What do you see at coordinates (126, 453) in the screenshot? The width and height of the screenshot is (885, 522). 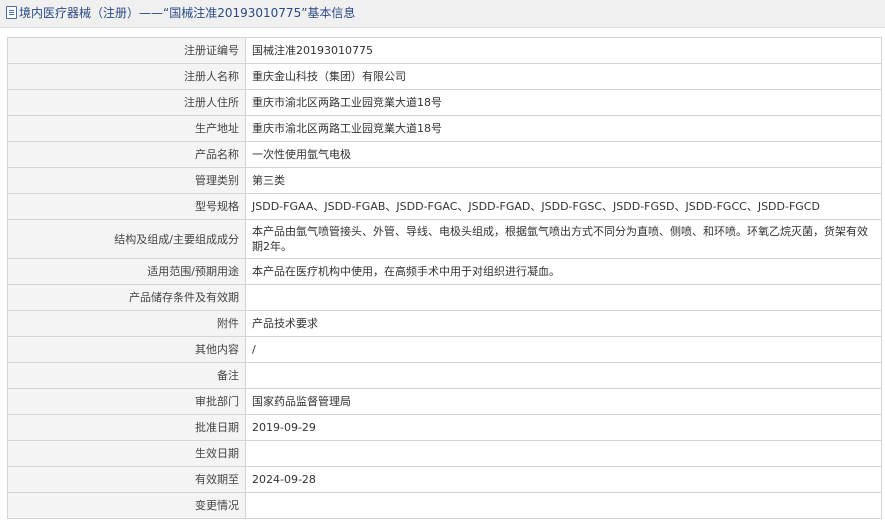 I see `row-label: 生效日期` at bounding box center [126, 453].